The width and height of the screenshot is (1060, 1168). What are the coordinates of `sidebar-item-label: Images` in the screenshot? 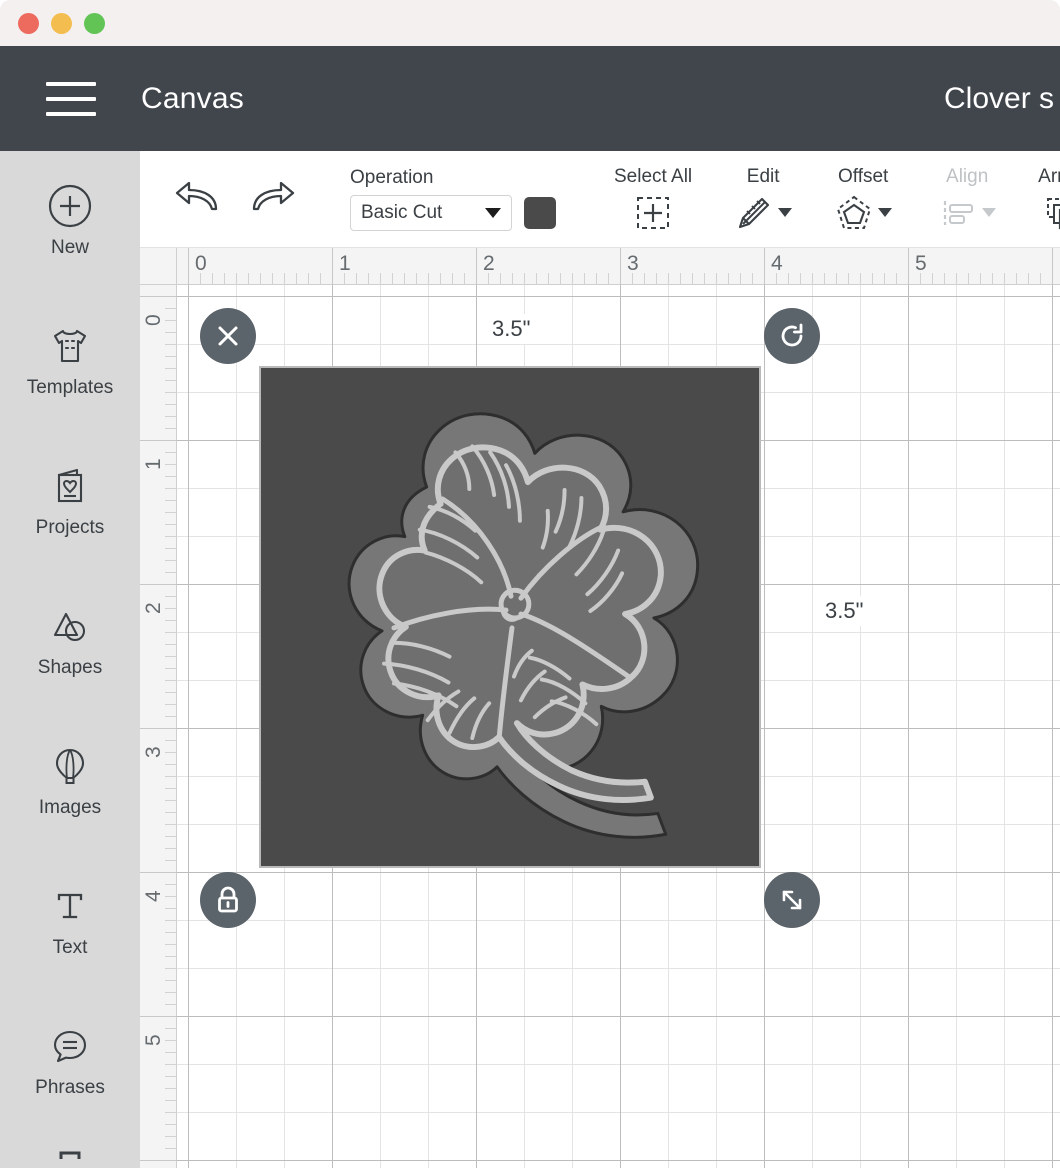 It's located at (70, 807).